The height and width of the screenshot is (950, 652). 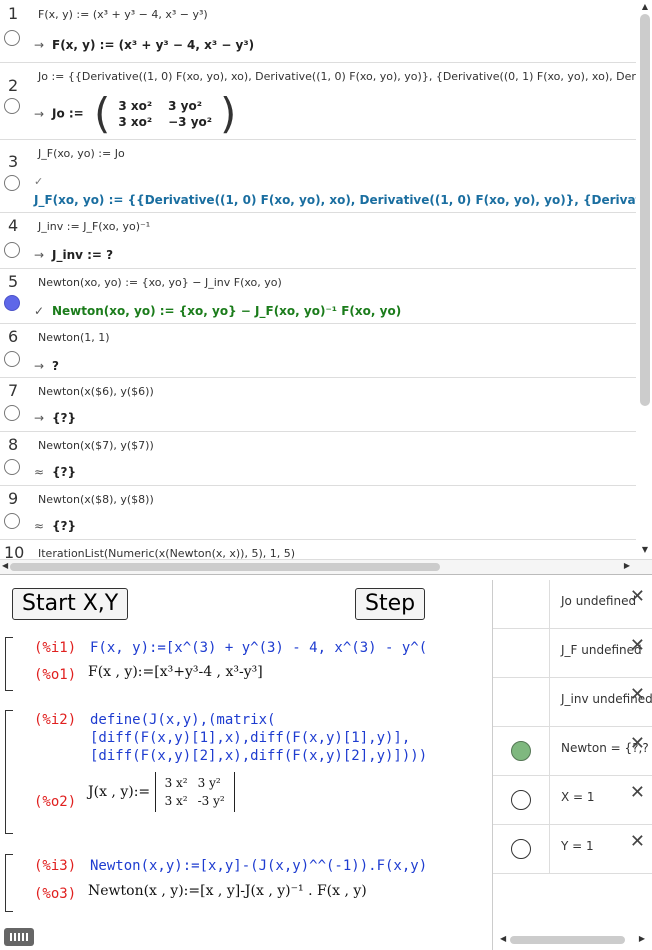 I want to click on matrix-cell: −3 yo², so click(x=190, y=122).